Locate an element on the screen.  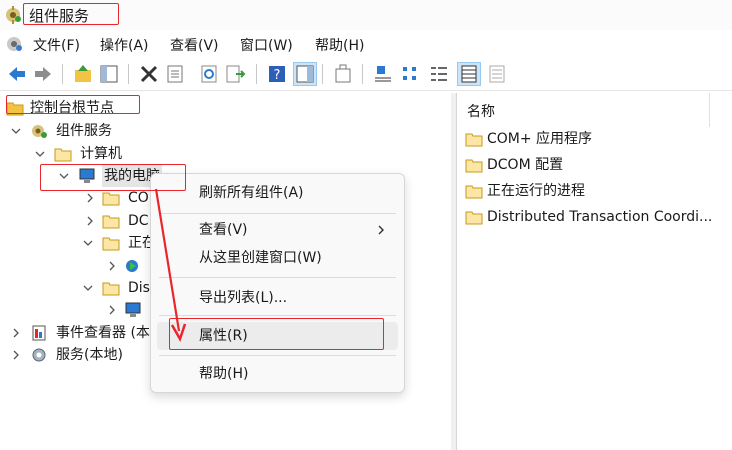
new-window-icon is located at coordinates (343, 74).